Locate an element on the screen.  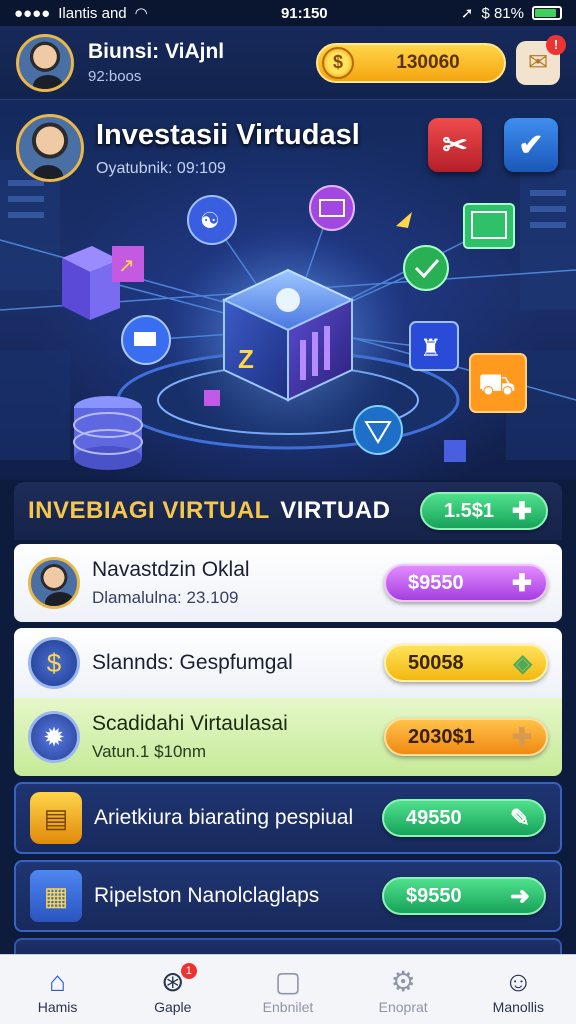
chart-icon is located at coordinates (489, 226).